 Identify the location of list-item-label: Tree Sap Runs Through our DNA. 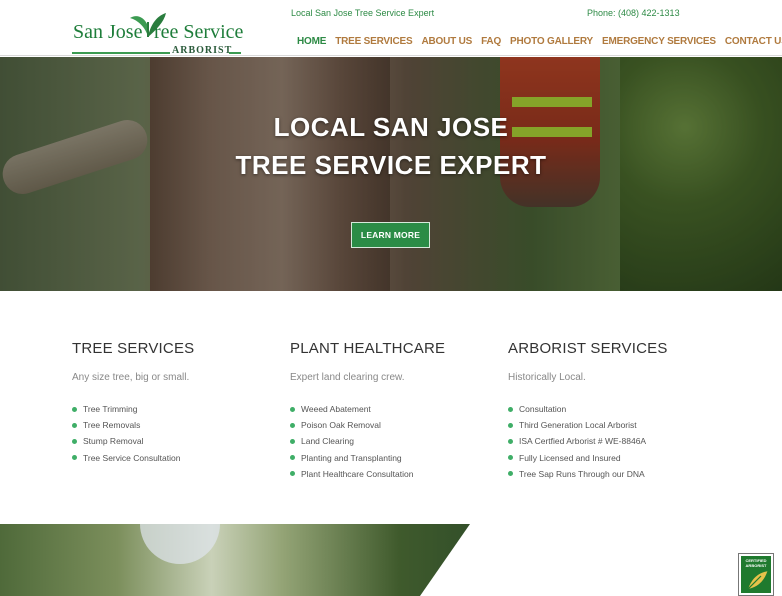
(582, 473).